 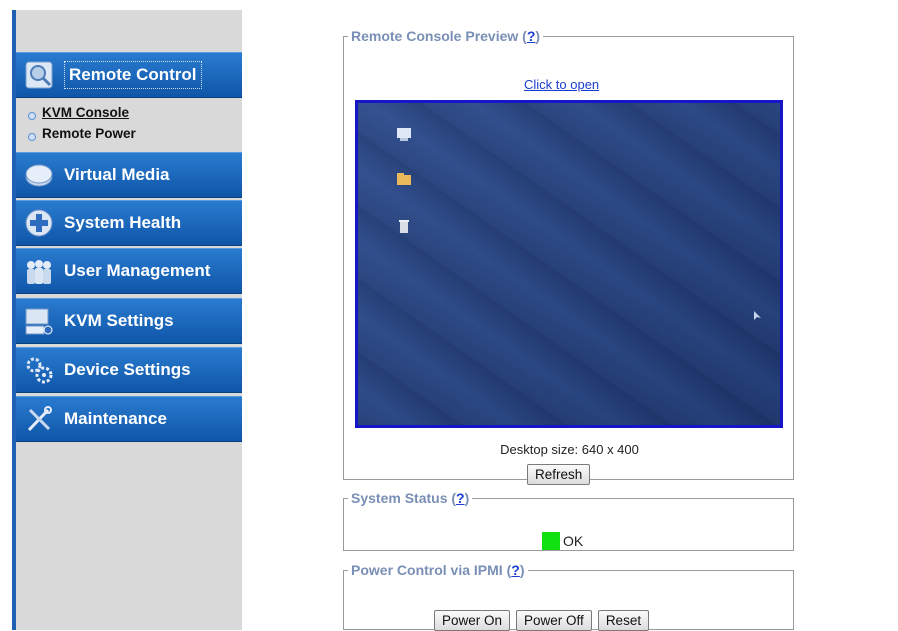 I want to click on nav-maintenance-label: Maintenance, so click(x=115, y=418).